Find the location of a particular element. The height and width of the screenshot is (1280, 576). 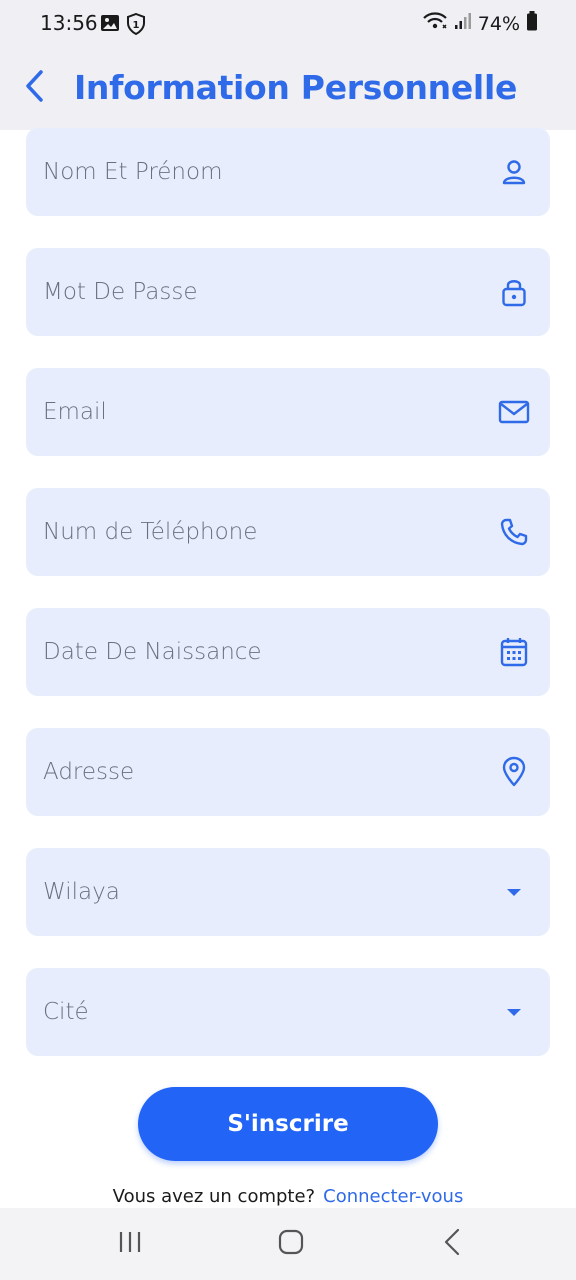

battery-icon is located at coordinates (532, 23).